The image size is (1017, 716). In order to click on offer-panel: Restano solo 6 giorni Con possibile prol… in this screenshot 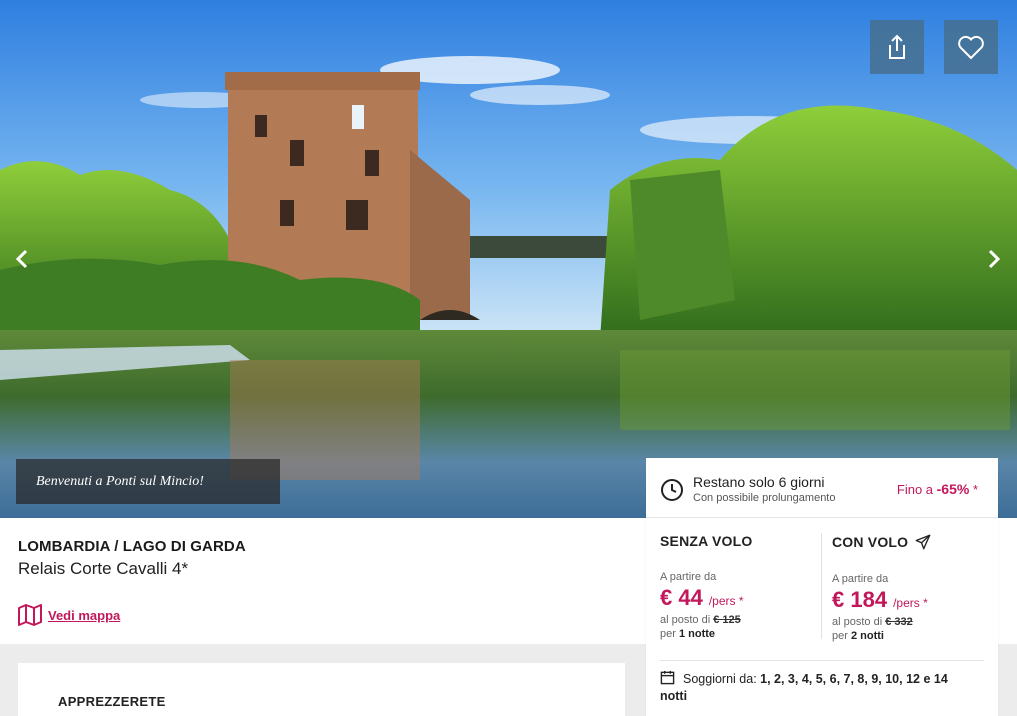, I will do `click(822, 587)`.